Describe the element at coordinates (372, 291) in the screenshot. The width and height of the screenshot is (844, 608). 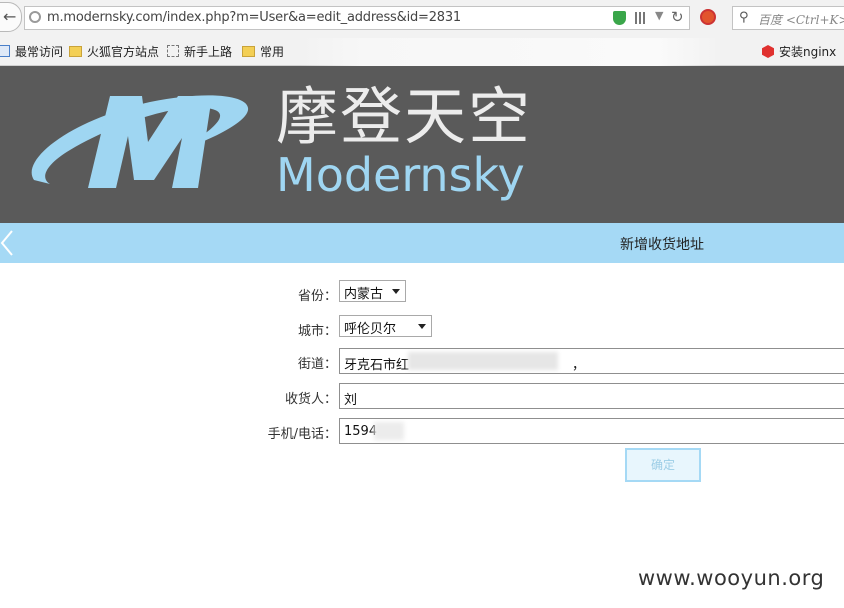
I see `province-select: 内蒙古` at that location.